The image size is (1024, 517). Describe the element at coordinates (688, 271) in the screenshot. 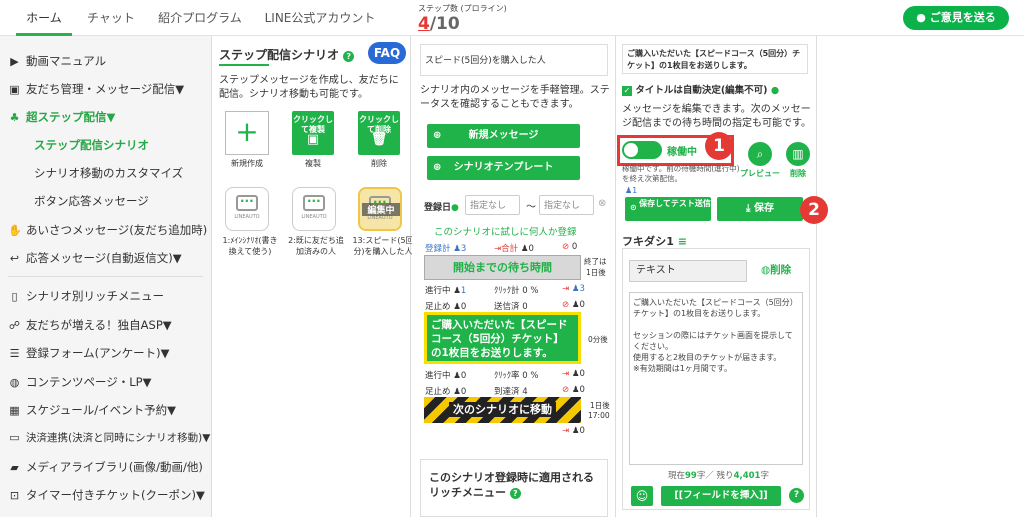

I see `message-type-select: テキスト` at that location.